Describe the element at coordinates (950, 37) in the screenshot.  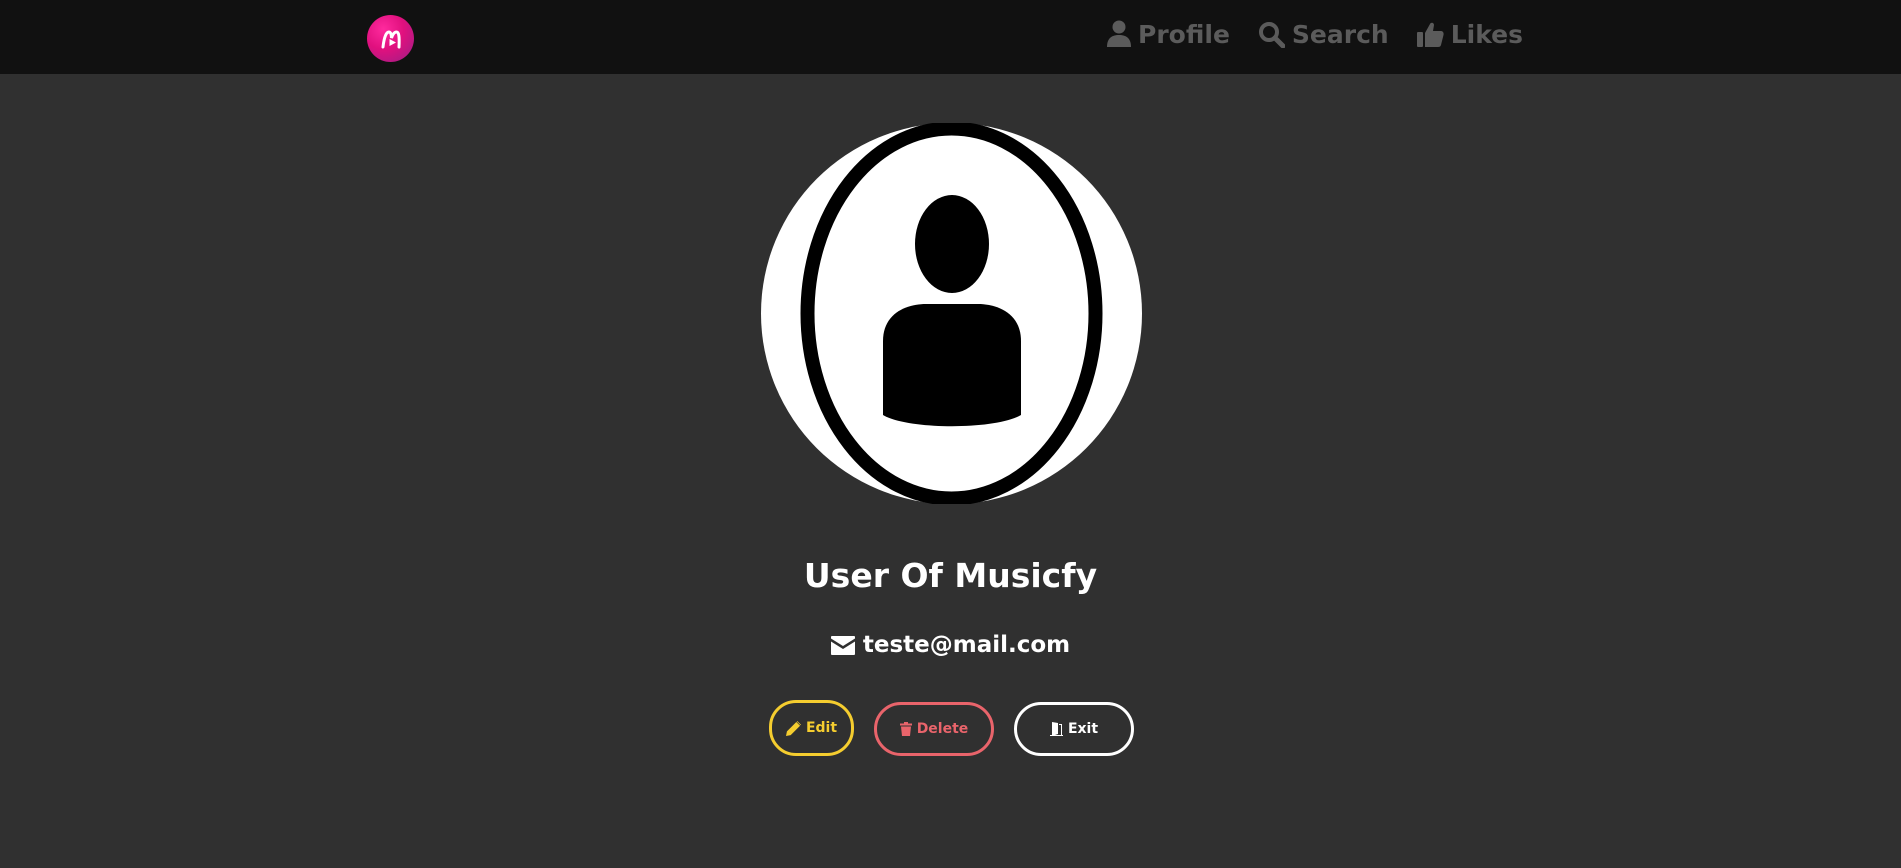
I see `navbar: Profile Search Likes` at that location.